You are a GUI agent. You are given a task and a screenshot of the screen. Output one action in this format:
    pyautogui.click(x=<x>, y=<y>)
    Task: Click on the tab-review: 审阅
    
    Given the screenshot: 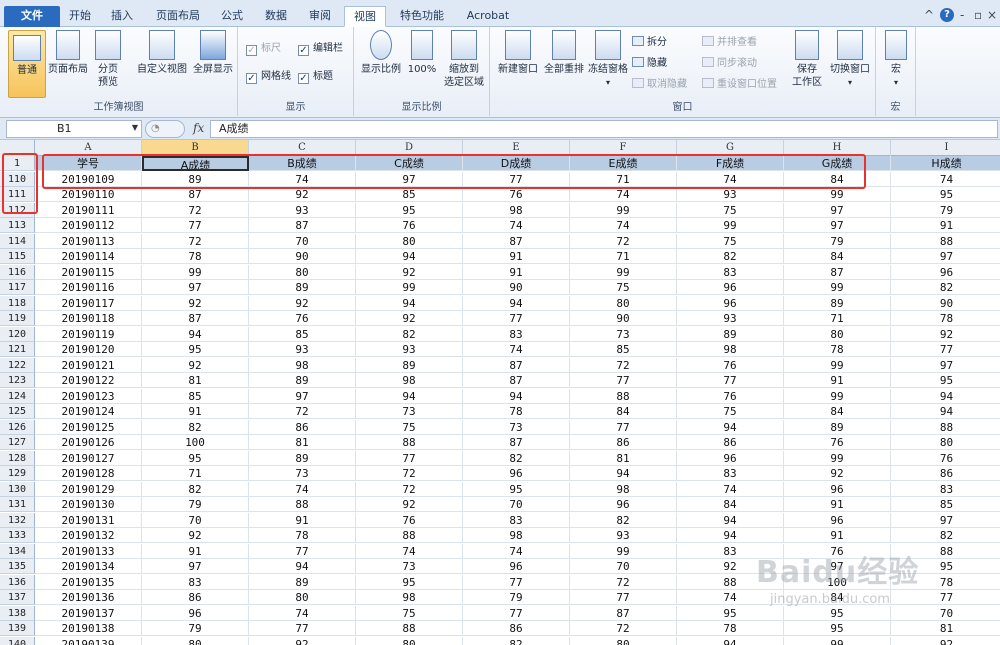 What is the action you would take?
    pyautogui.click(x=320, y=16)
    